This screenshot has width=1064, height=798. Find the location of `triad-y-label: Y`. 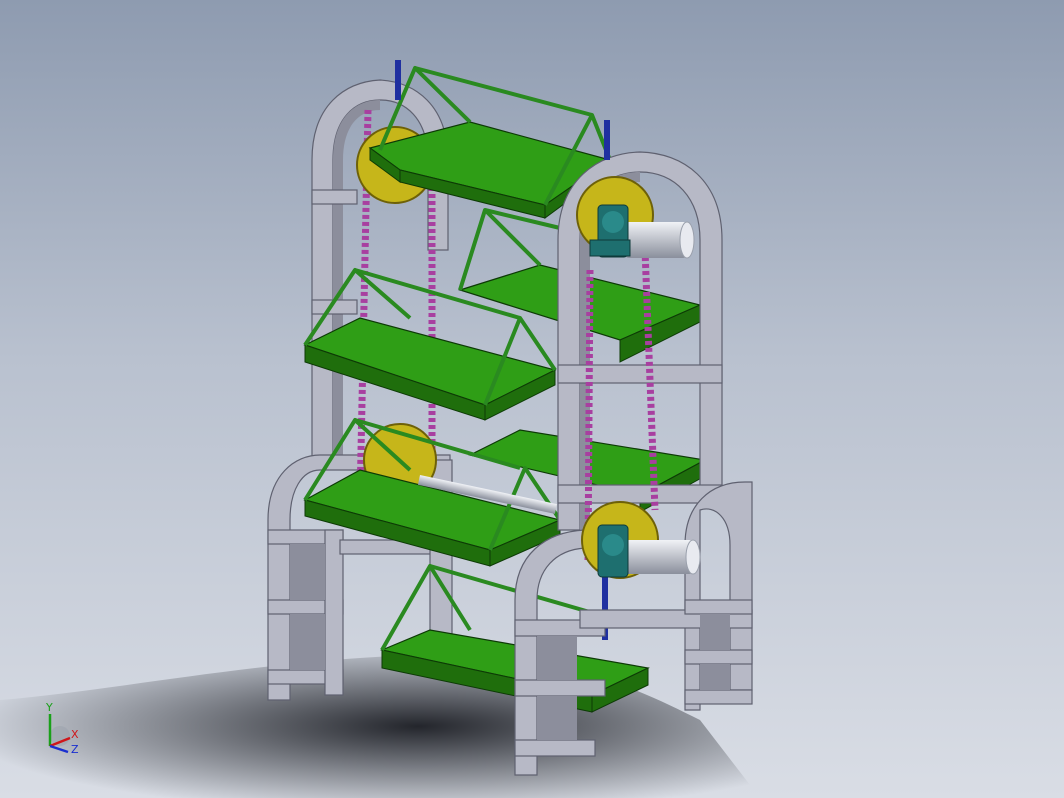

triad-y-label: Y is located at coordinates (49, 707).